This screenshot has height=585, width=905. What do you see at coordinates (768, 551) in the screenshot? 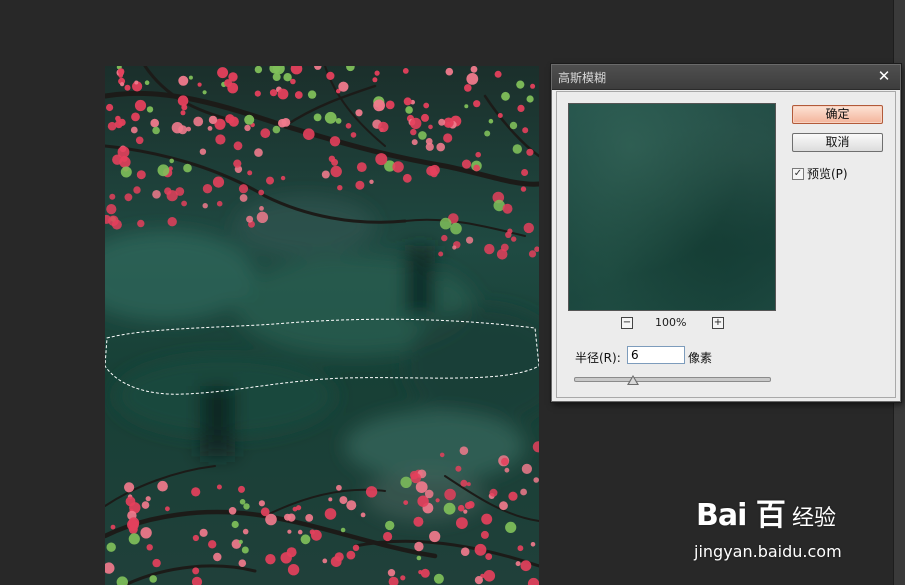
I see `watermark-url: jingyan.baidu.com` at bounding box center [768, 551].